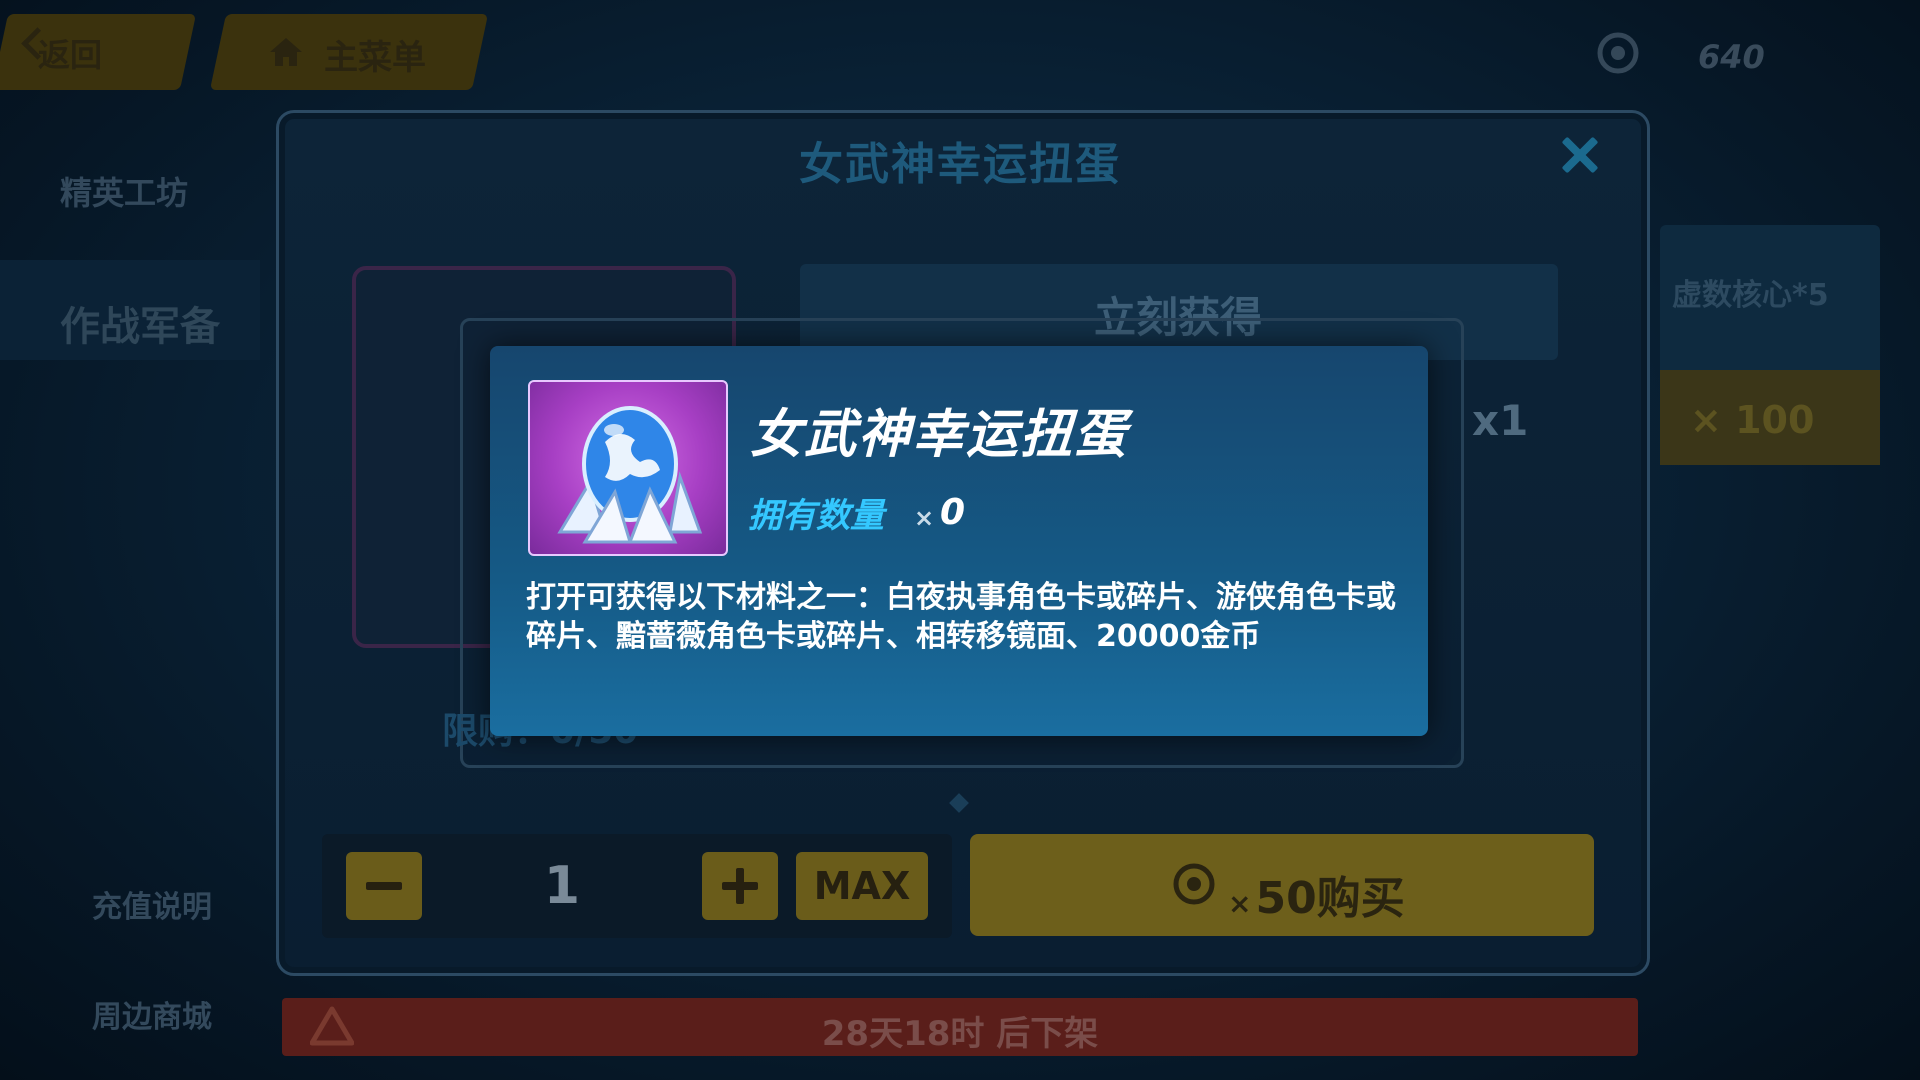 This screenshot has height=1080, width=1920. What do you see at coordinates (960, 1034) in the screenshot?
I see `timer-text: 28天18时 后下架` at bounding box center [960, 1034].